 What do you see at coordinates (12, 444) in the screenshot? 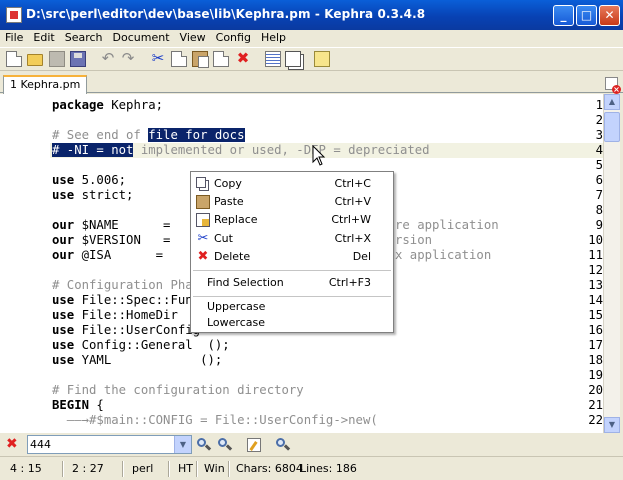
I see `close-search-icon: ✖` at bounding box center [12, 444].